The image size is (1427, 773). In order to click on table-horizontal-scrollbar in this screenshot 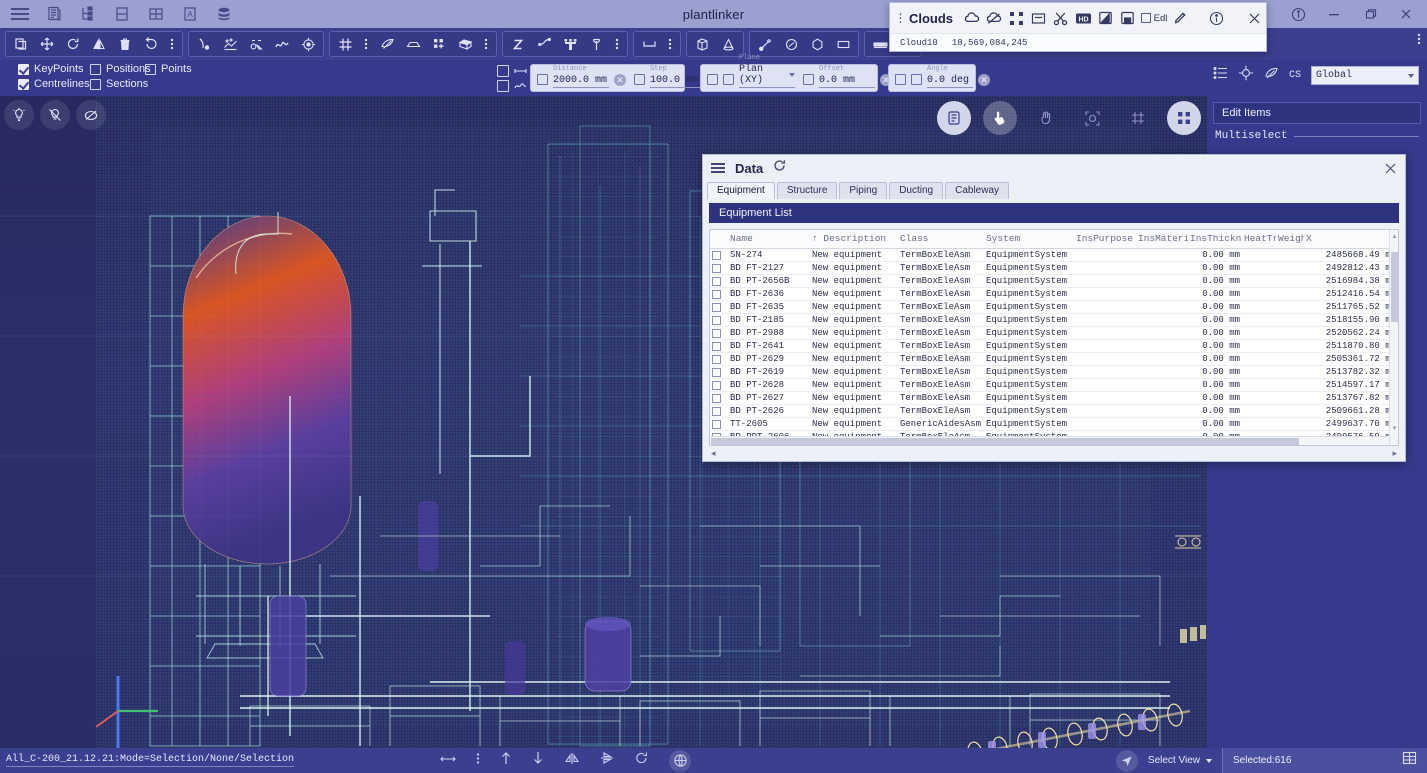, I will do `click(1049, 440)`.